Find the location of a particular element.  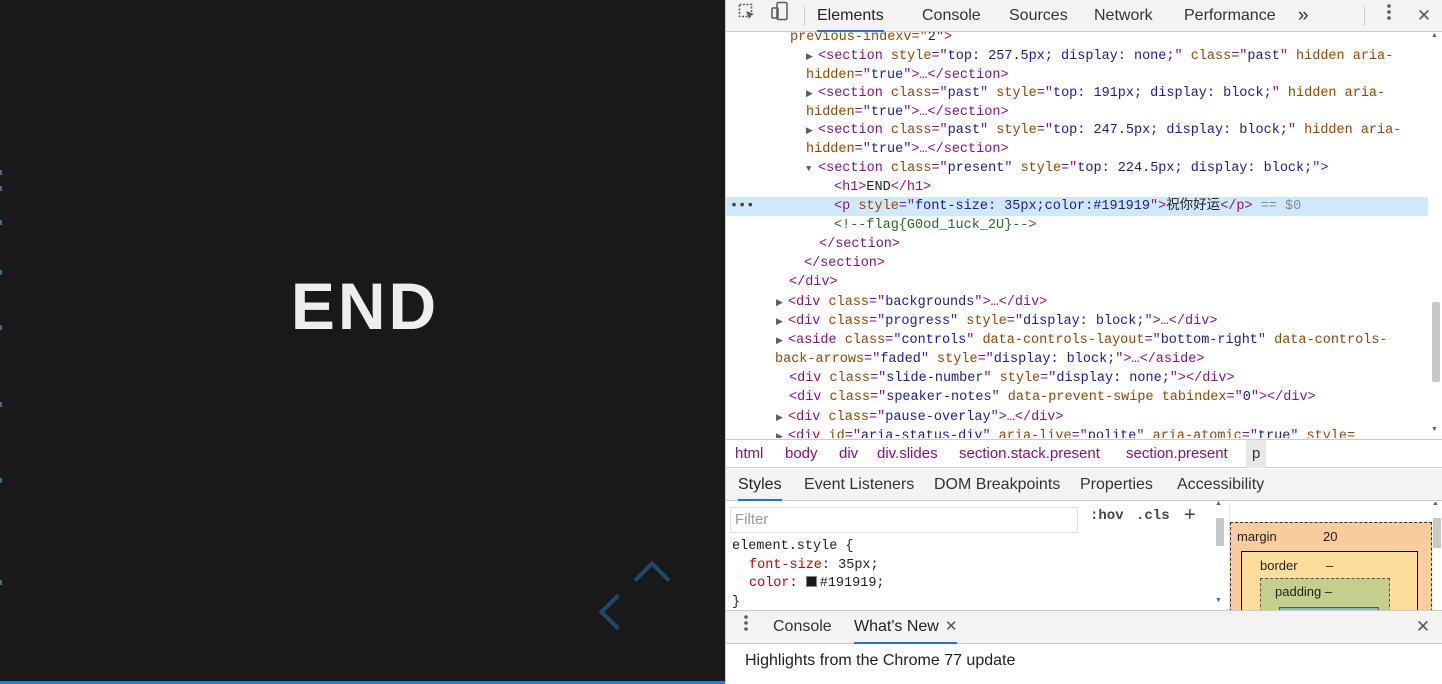

breadcrumb-p: p is located at coordinates (1256, 454).